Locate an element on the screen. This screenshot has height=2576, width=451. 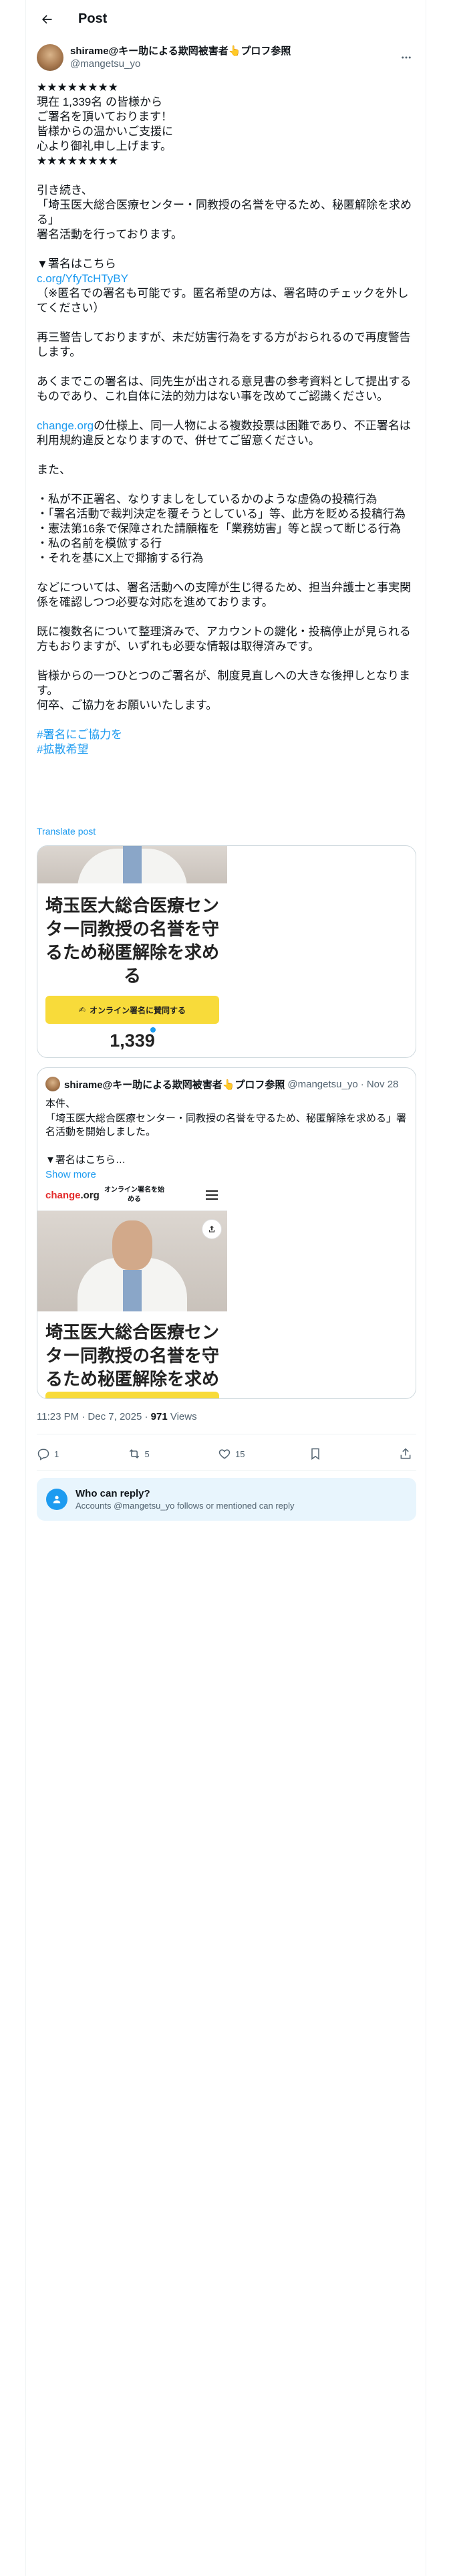
views-count: 971 is located at coordinates (159, 1416).